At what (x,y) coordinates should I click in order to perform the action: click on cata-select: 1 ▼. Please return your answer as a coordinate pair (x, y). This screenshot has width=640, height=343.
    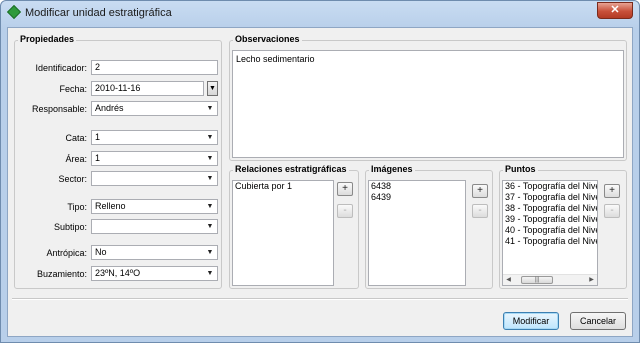
    Looking at the image, I should click on (154, 137).